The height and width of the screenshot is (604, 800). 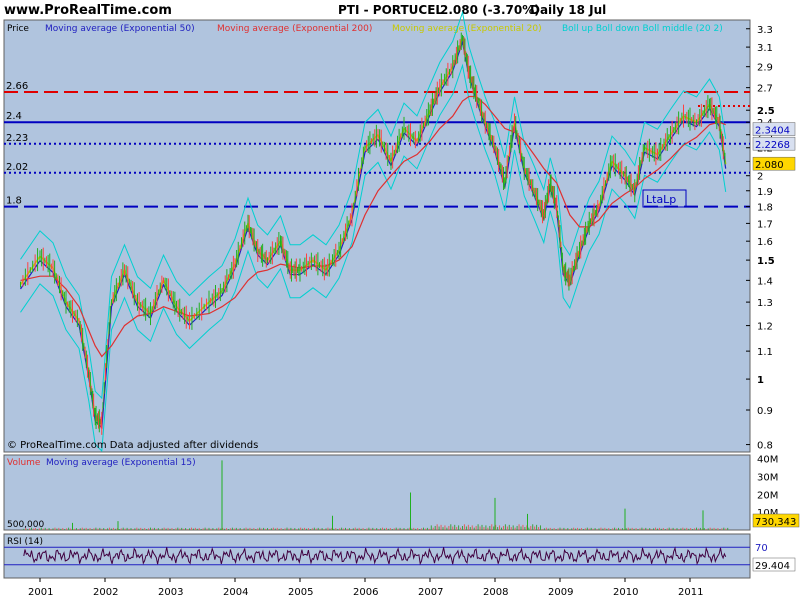 I want to click on price-axis-label: 1.4, so click(x=765, y=281).